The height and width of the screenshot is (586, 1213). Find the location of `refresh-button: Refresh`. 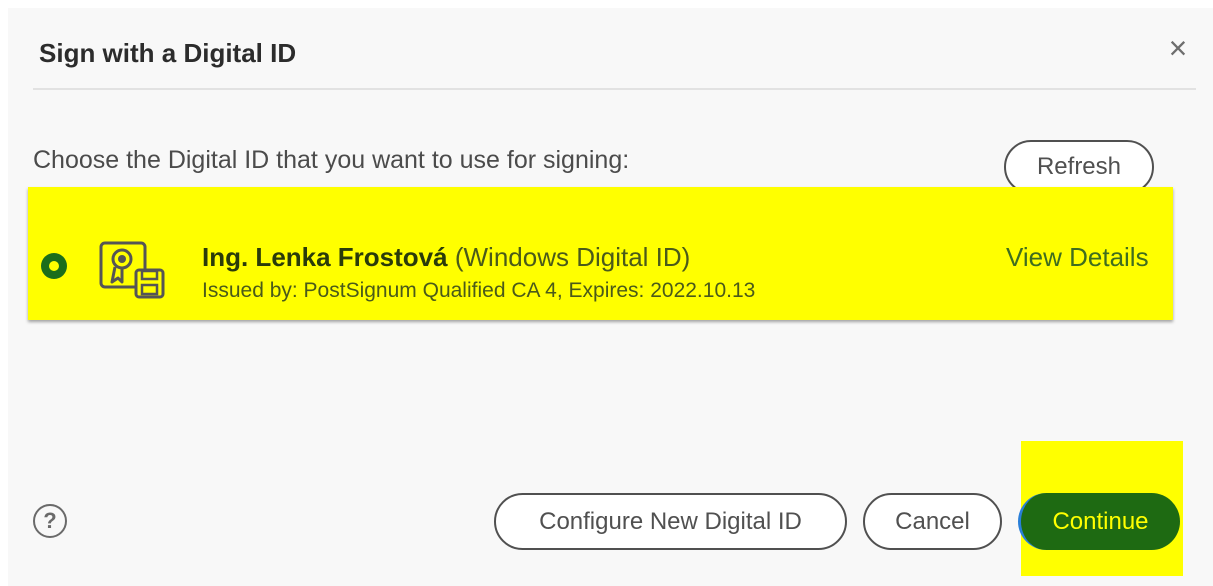

refresh-button: Refresh is located at coordinates (1079, 167).